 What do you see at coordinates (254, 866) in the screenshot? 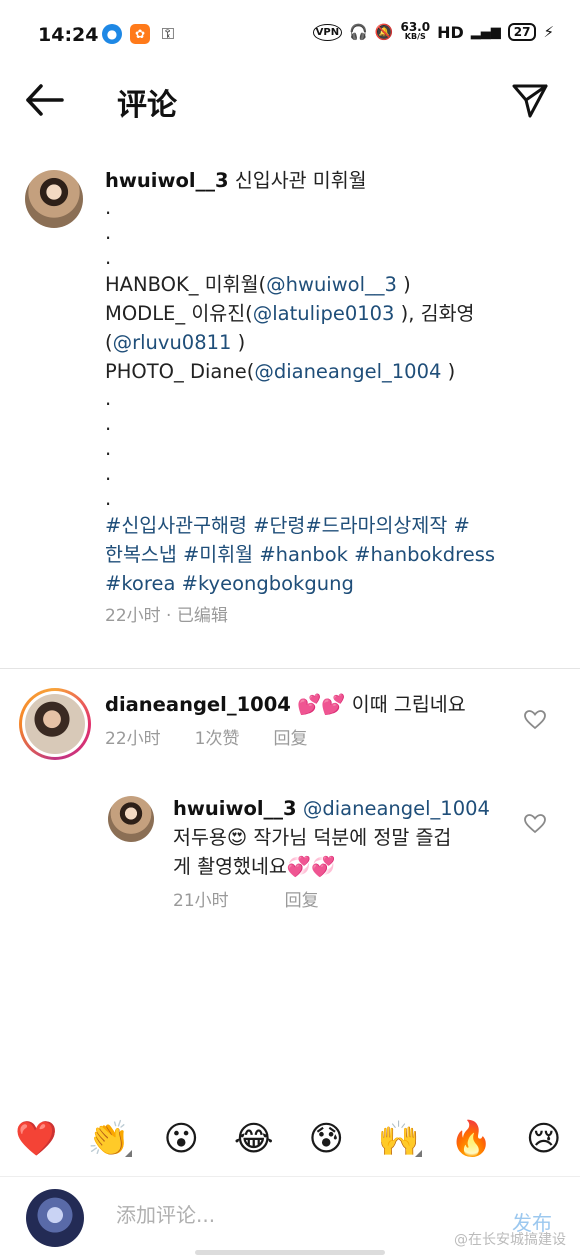
I see `reply-text: 게 촬영했네요💞💞` at bounding box center [254, 866].